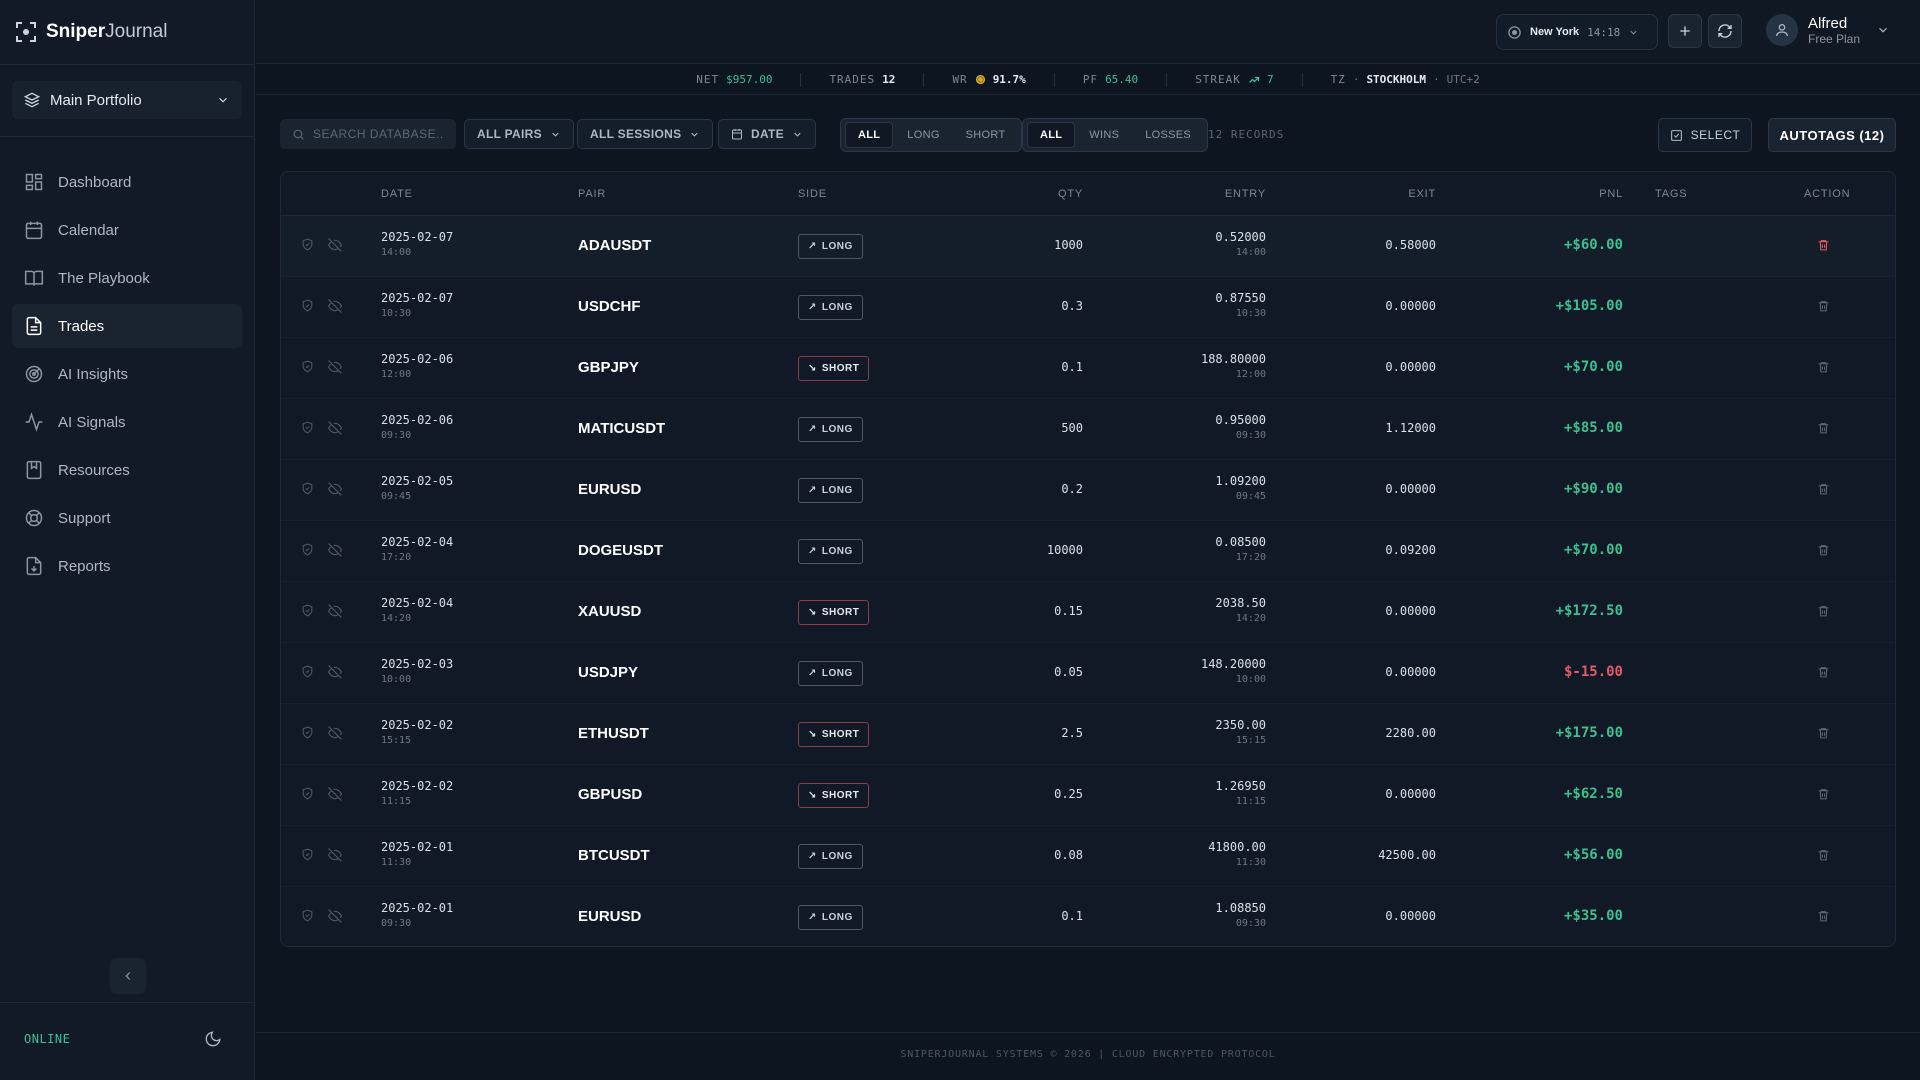 The height and width of the screenshot is (1080, 1920). What do you see at coordinates (1832, 135) in the screenshot?
I see `autotags-button: AUTOTAGS (12)` at bounding box center [1832, 135].